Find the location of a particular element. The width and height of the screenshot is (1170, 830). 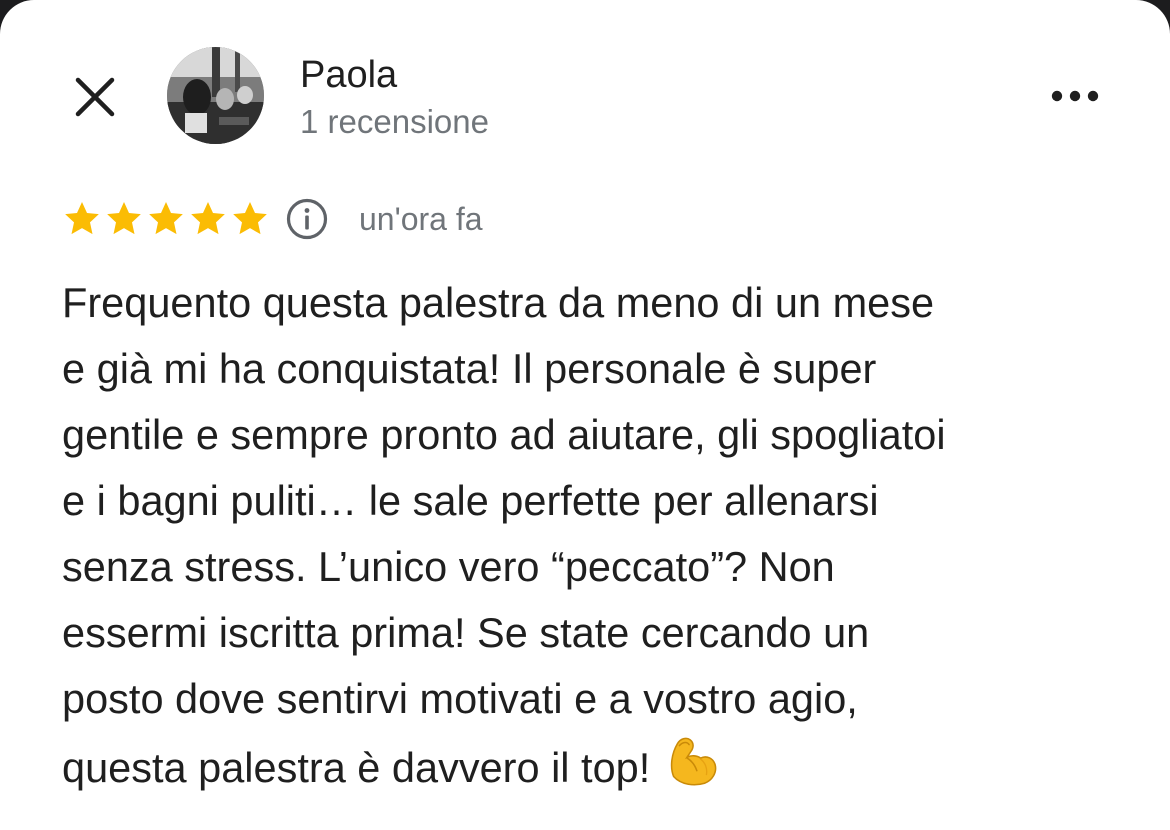

more-options-button is located at coordinates (1075, 96).